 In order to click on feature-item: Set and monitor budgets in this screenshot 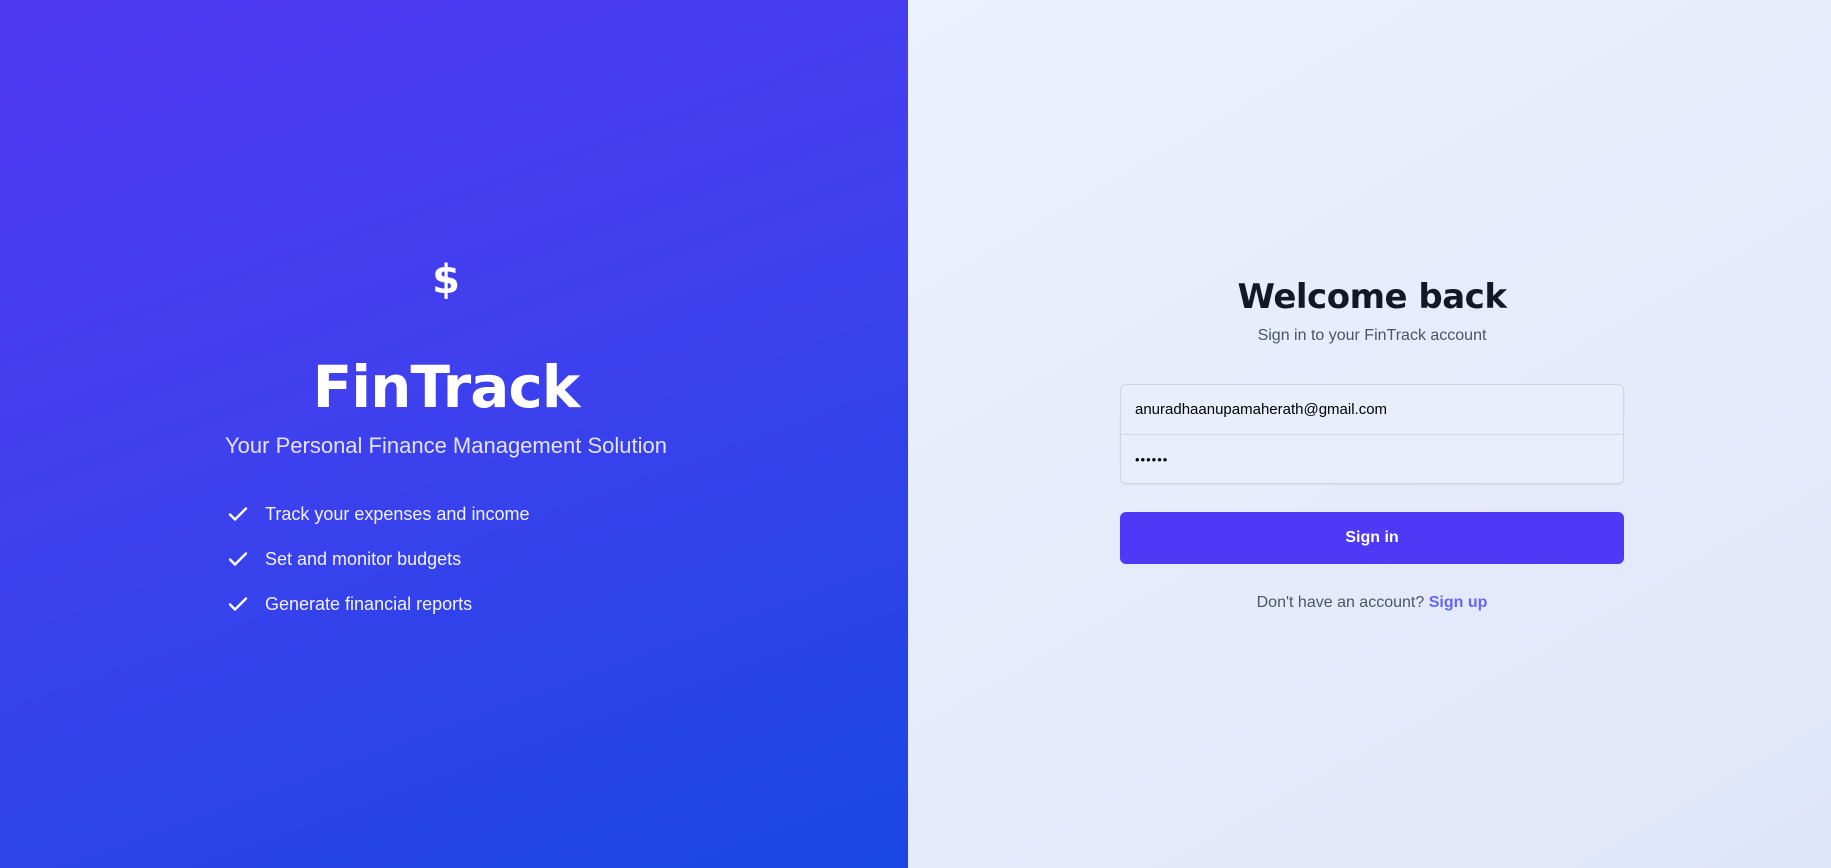, I will do `click(377, 559)`.